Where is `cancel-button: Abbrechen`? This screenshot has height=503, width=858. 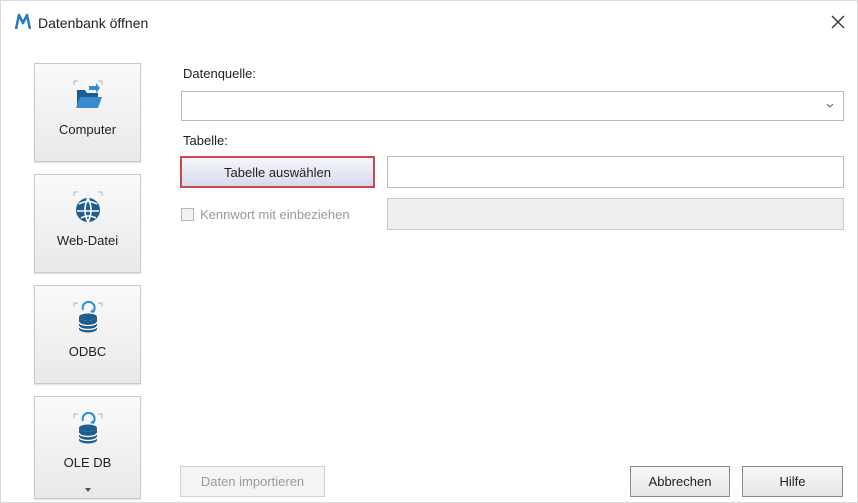 cancel-button: Abbrechen is located at coordinates (680, 481).